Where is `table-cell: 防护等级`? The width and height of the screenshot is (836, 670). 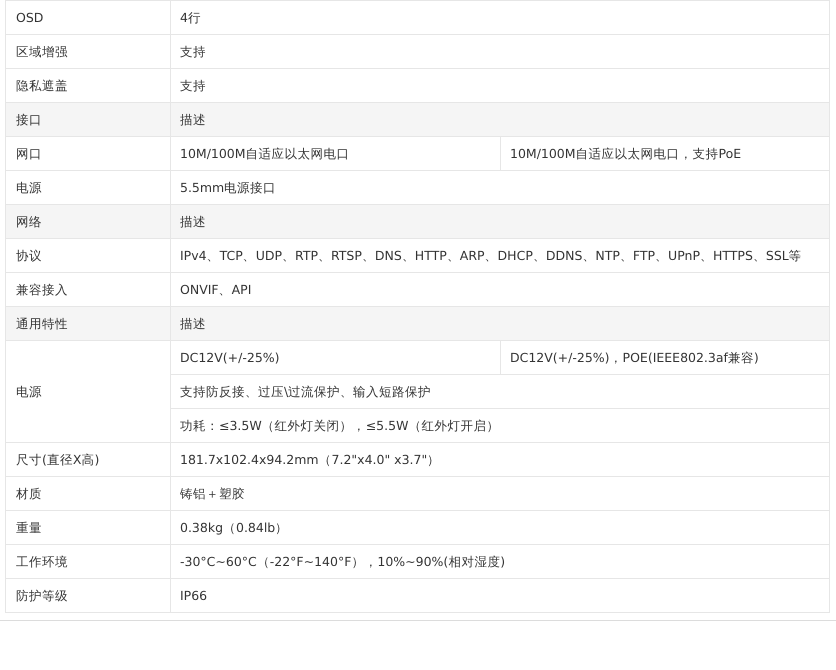 table-cell: 防护等级 is located at coordinates (88, 595).